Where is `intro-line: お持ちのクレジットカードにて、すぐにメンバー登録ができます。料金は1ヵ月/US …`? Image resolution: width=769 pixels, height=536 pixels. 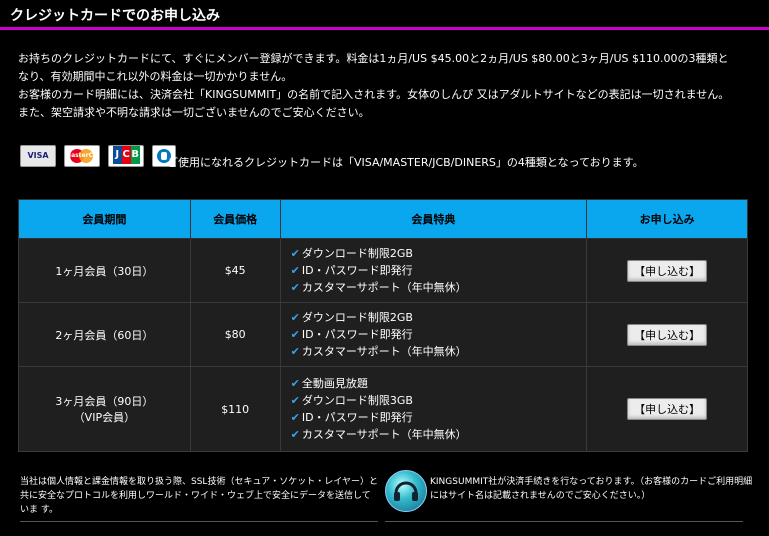
intro-line: お持ちのクレジットカードにて、すぐにメンバー登録ができます。料金は1ヵ月/US … is located at coordinates (373, 58).